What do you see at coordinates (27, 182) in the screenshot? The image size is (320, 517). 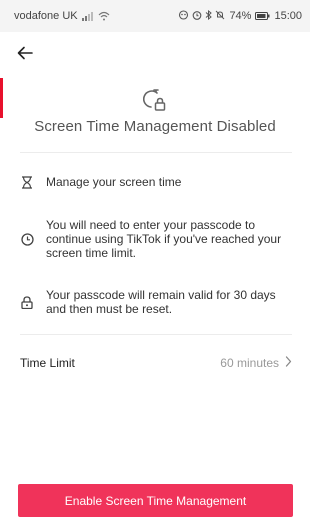 I see `hourglass-icon` at bounding box center [27, 182].